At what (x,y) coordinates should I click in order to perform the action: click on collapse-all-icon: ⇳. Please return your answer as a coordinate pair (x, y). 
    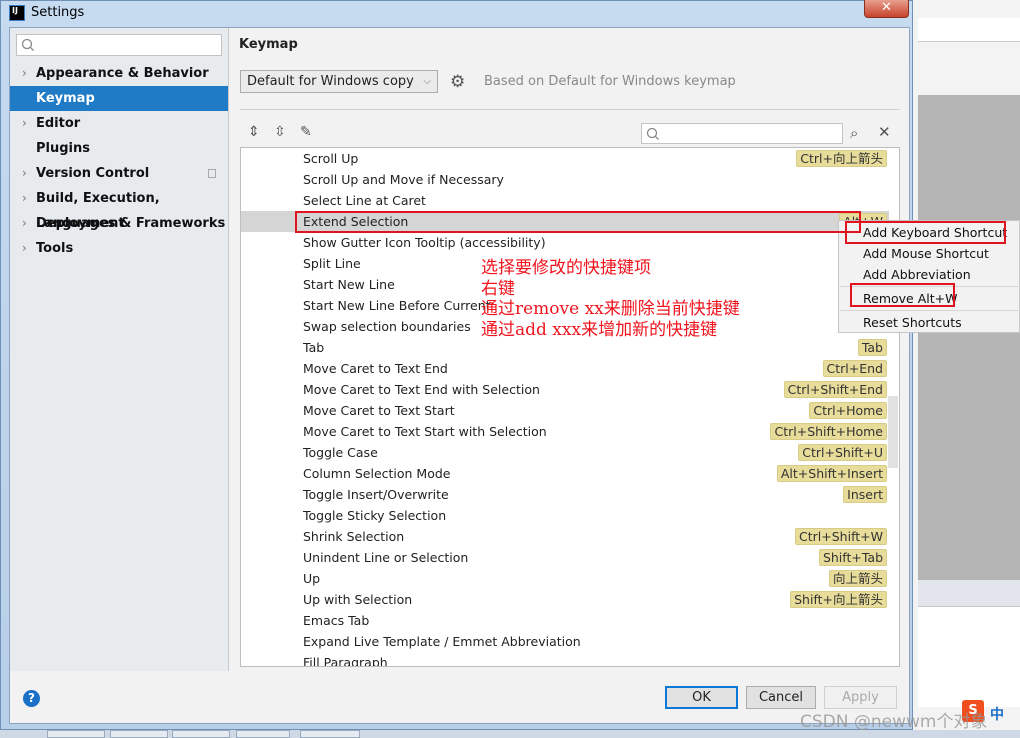
    Looking at the image, I should click on (280, 132).